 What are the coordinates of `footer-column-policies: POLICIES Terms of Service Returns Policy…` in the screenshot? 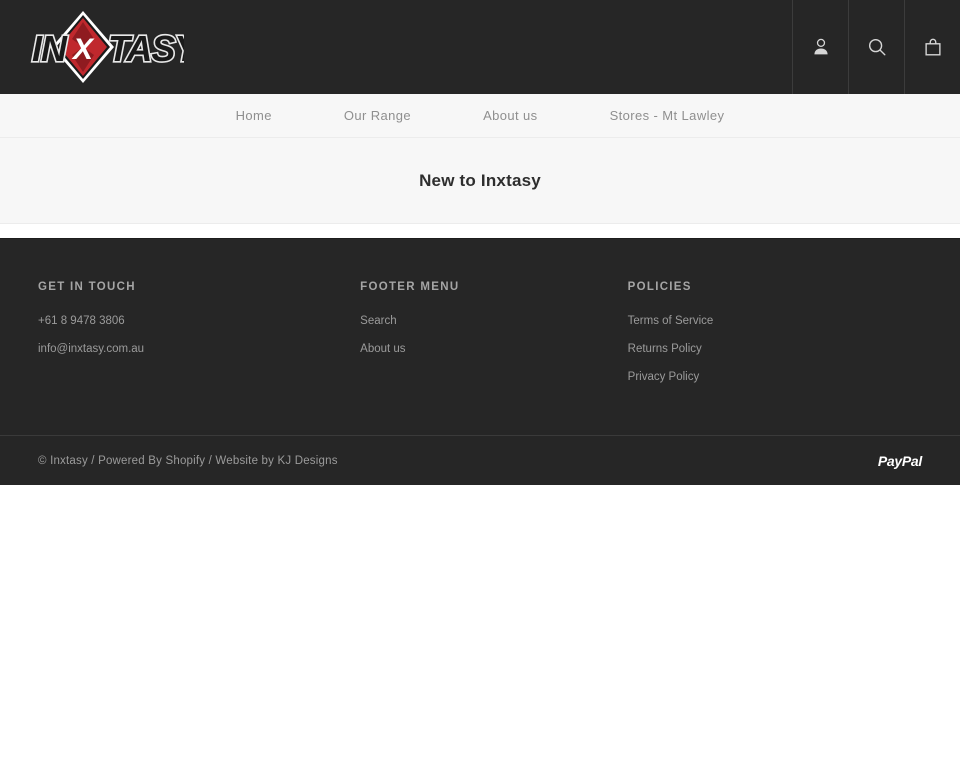 It's located at (775, 338).